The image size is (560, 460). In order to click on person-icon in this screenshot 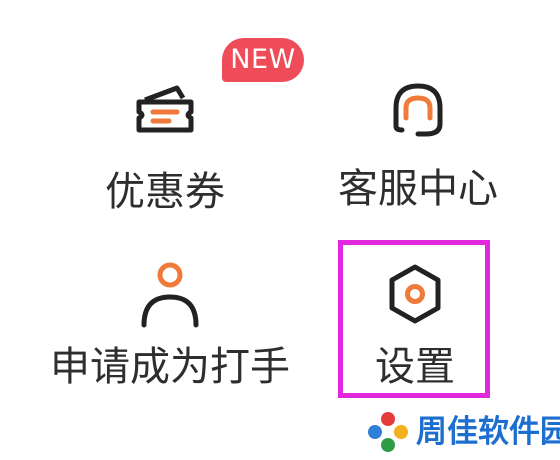, I will do `click(170, 295)`.